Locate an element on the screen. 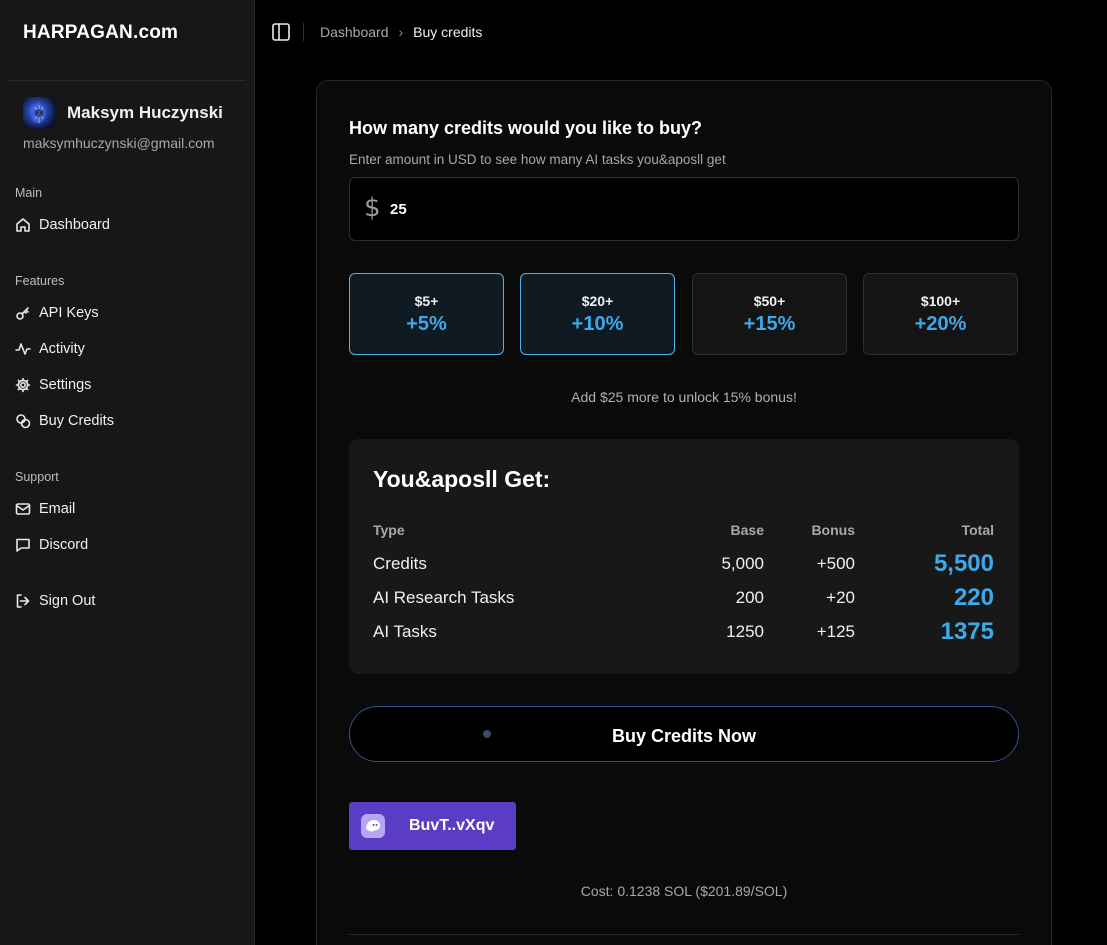 Image resolution: width=1107 pixels, height=945 pixels. sidebar-toggle-button is located at coordinates (281, 32).